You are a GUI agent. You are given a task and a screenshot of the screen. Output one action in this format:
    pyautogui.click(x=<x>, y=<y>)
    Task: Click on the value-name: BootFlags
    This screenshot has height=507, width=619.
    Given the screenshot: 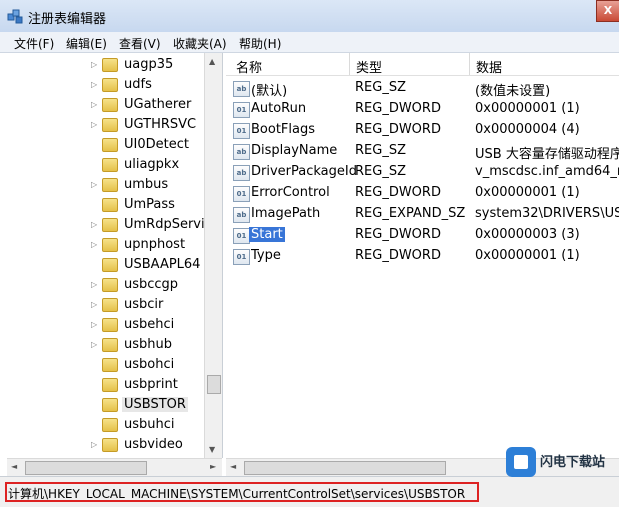 What is the action you would take?
    pyautogui.click(x=283, y=129)
    